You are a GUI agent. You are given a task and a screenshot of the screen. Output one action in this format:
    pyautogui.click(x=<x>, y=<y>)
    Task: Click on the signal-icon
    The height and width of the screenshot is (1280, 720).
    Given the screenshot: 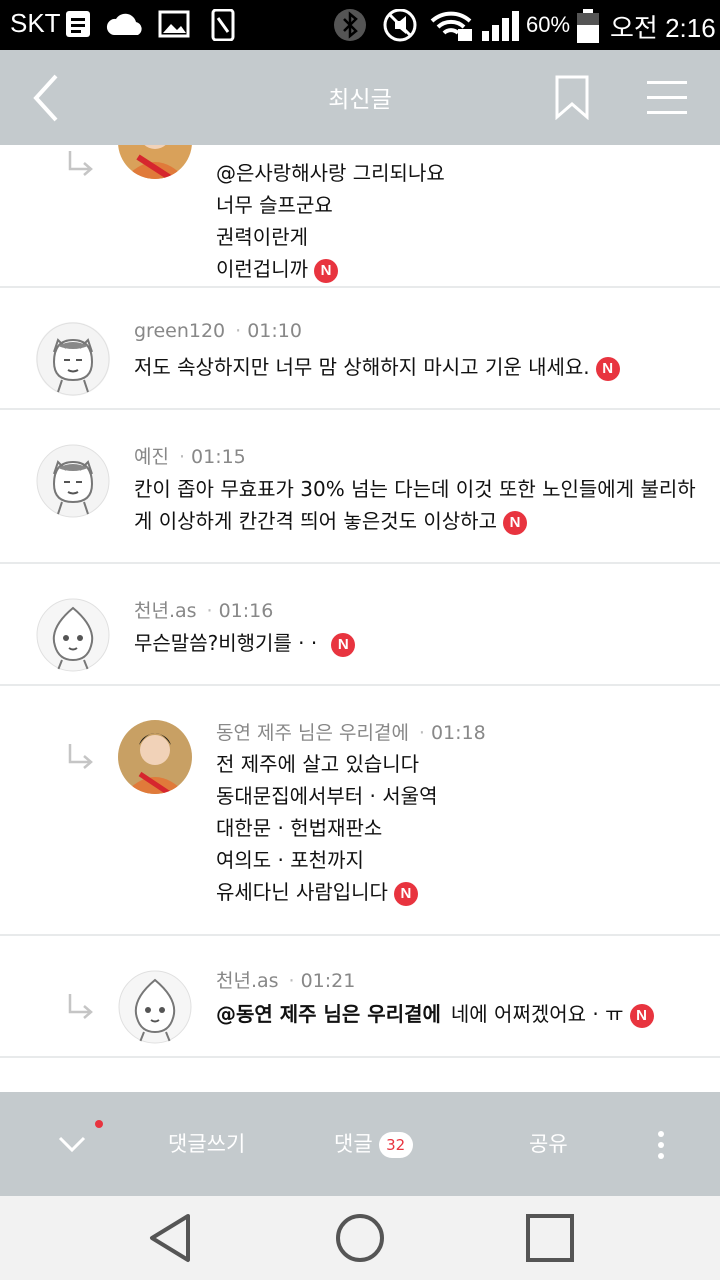 What is the action you would take?
    pyautogui.click(x=500, y=26)
    